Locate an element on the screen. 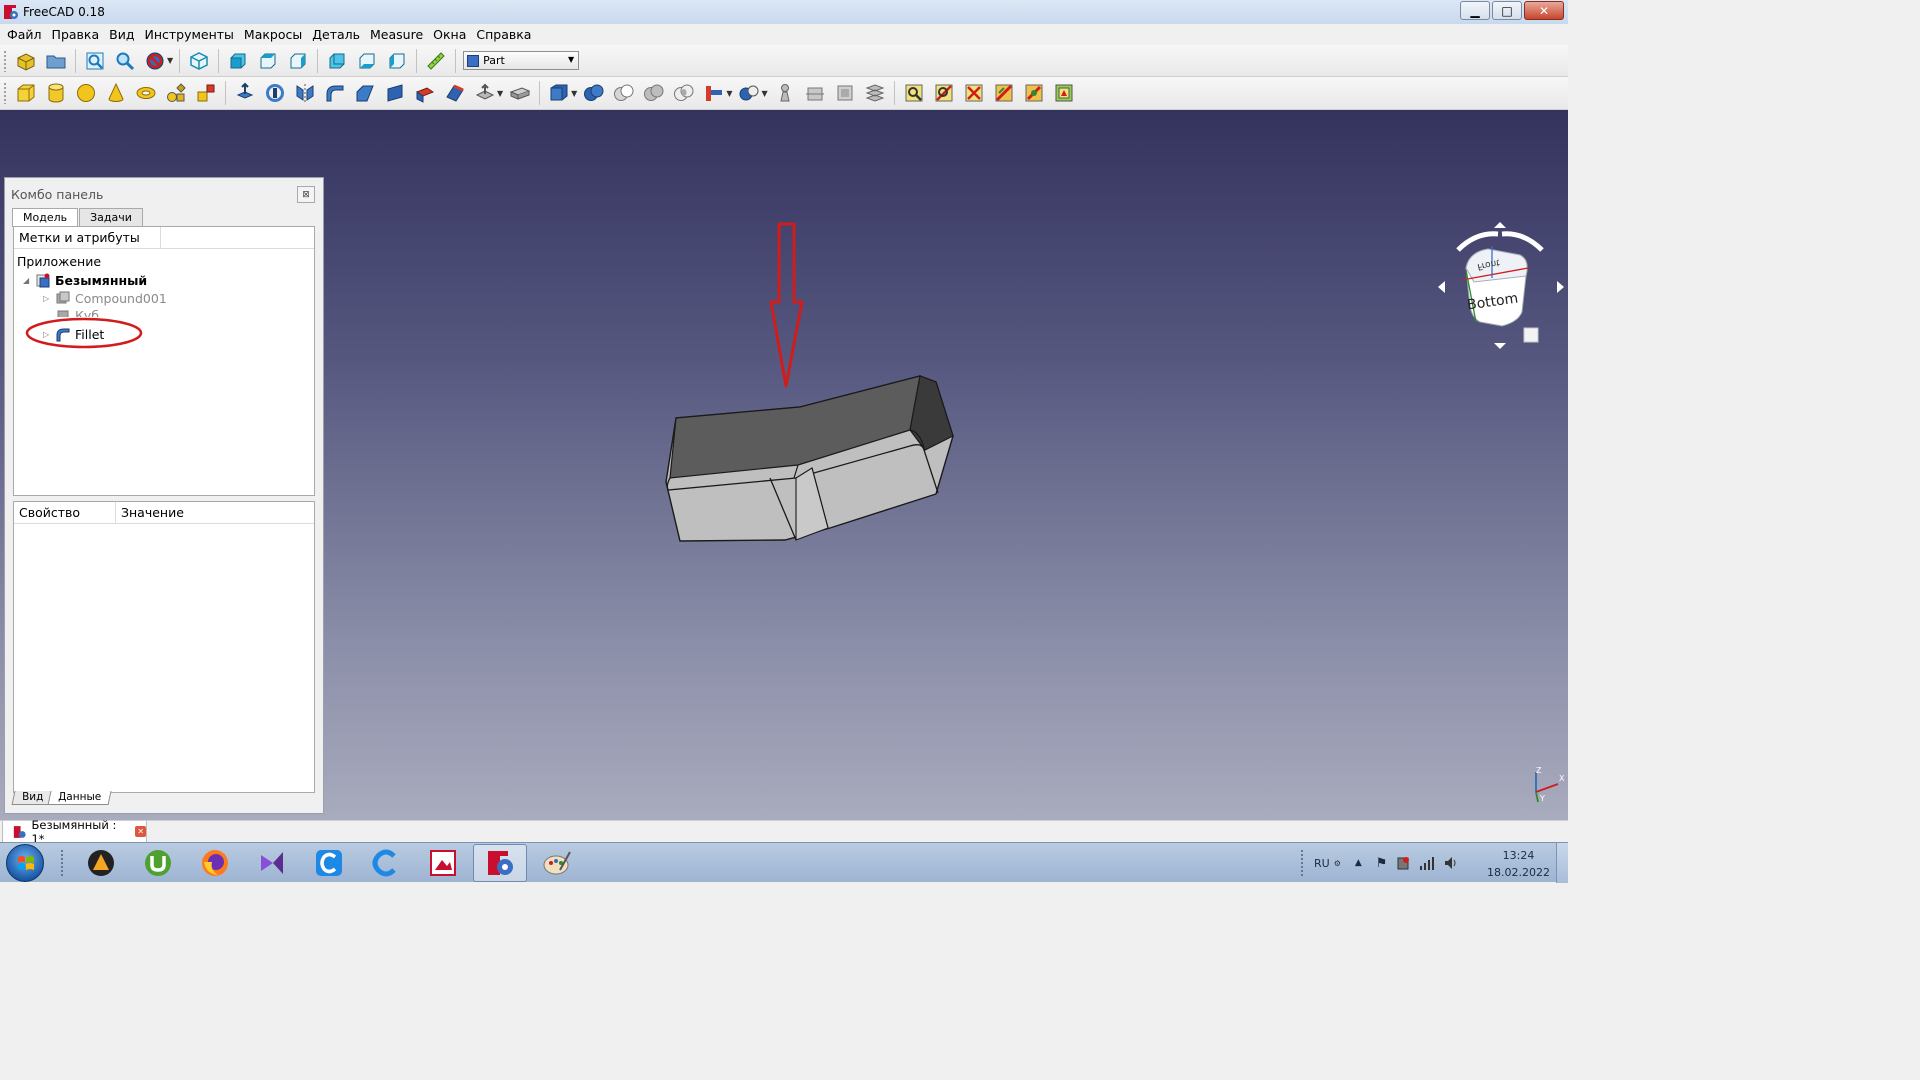 The width and height of the screenshot is (1920, 1080). split-features-icon is located at coordinates (749, 93).